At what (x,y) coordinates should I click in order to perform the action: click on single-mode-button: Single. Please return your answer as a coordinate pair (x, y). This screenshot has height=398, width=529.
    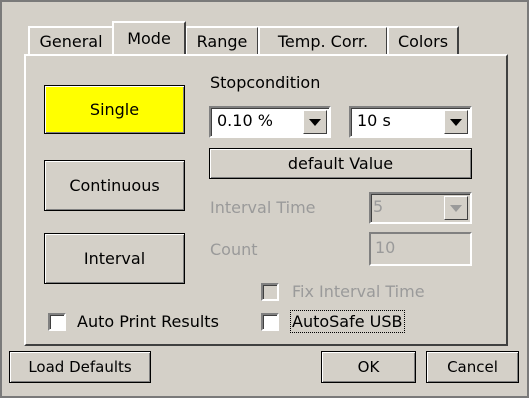
    Looking at the image, I should click on (114, 109).